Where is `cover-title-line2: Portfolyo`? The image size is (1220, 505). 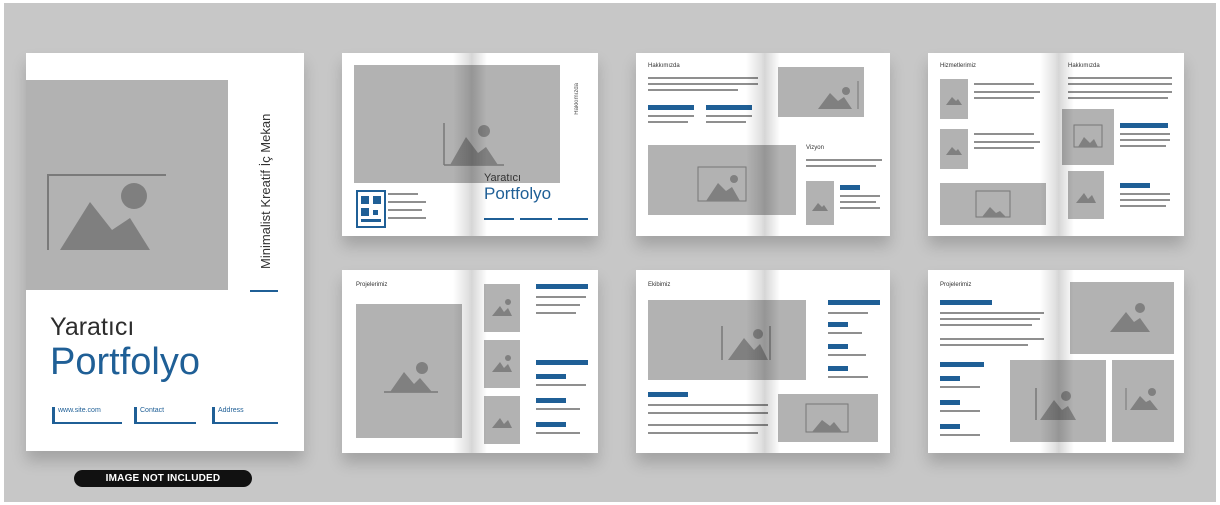 cover-title-line2: Portfolyo is located at coordinates (125, 362).